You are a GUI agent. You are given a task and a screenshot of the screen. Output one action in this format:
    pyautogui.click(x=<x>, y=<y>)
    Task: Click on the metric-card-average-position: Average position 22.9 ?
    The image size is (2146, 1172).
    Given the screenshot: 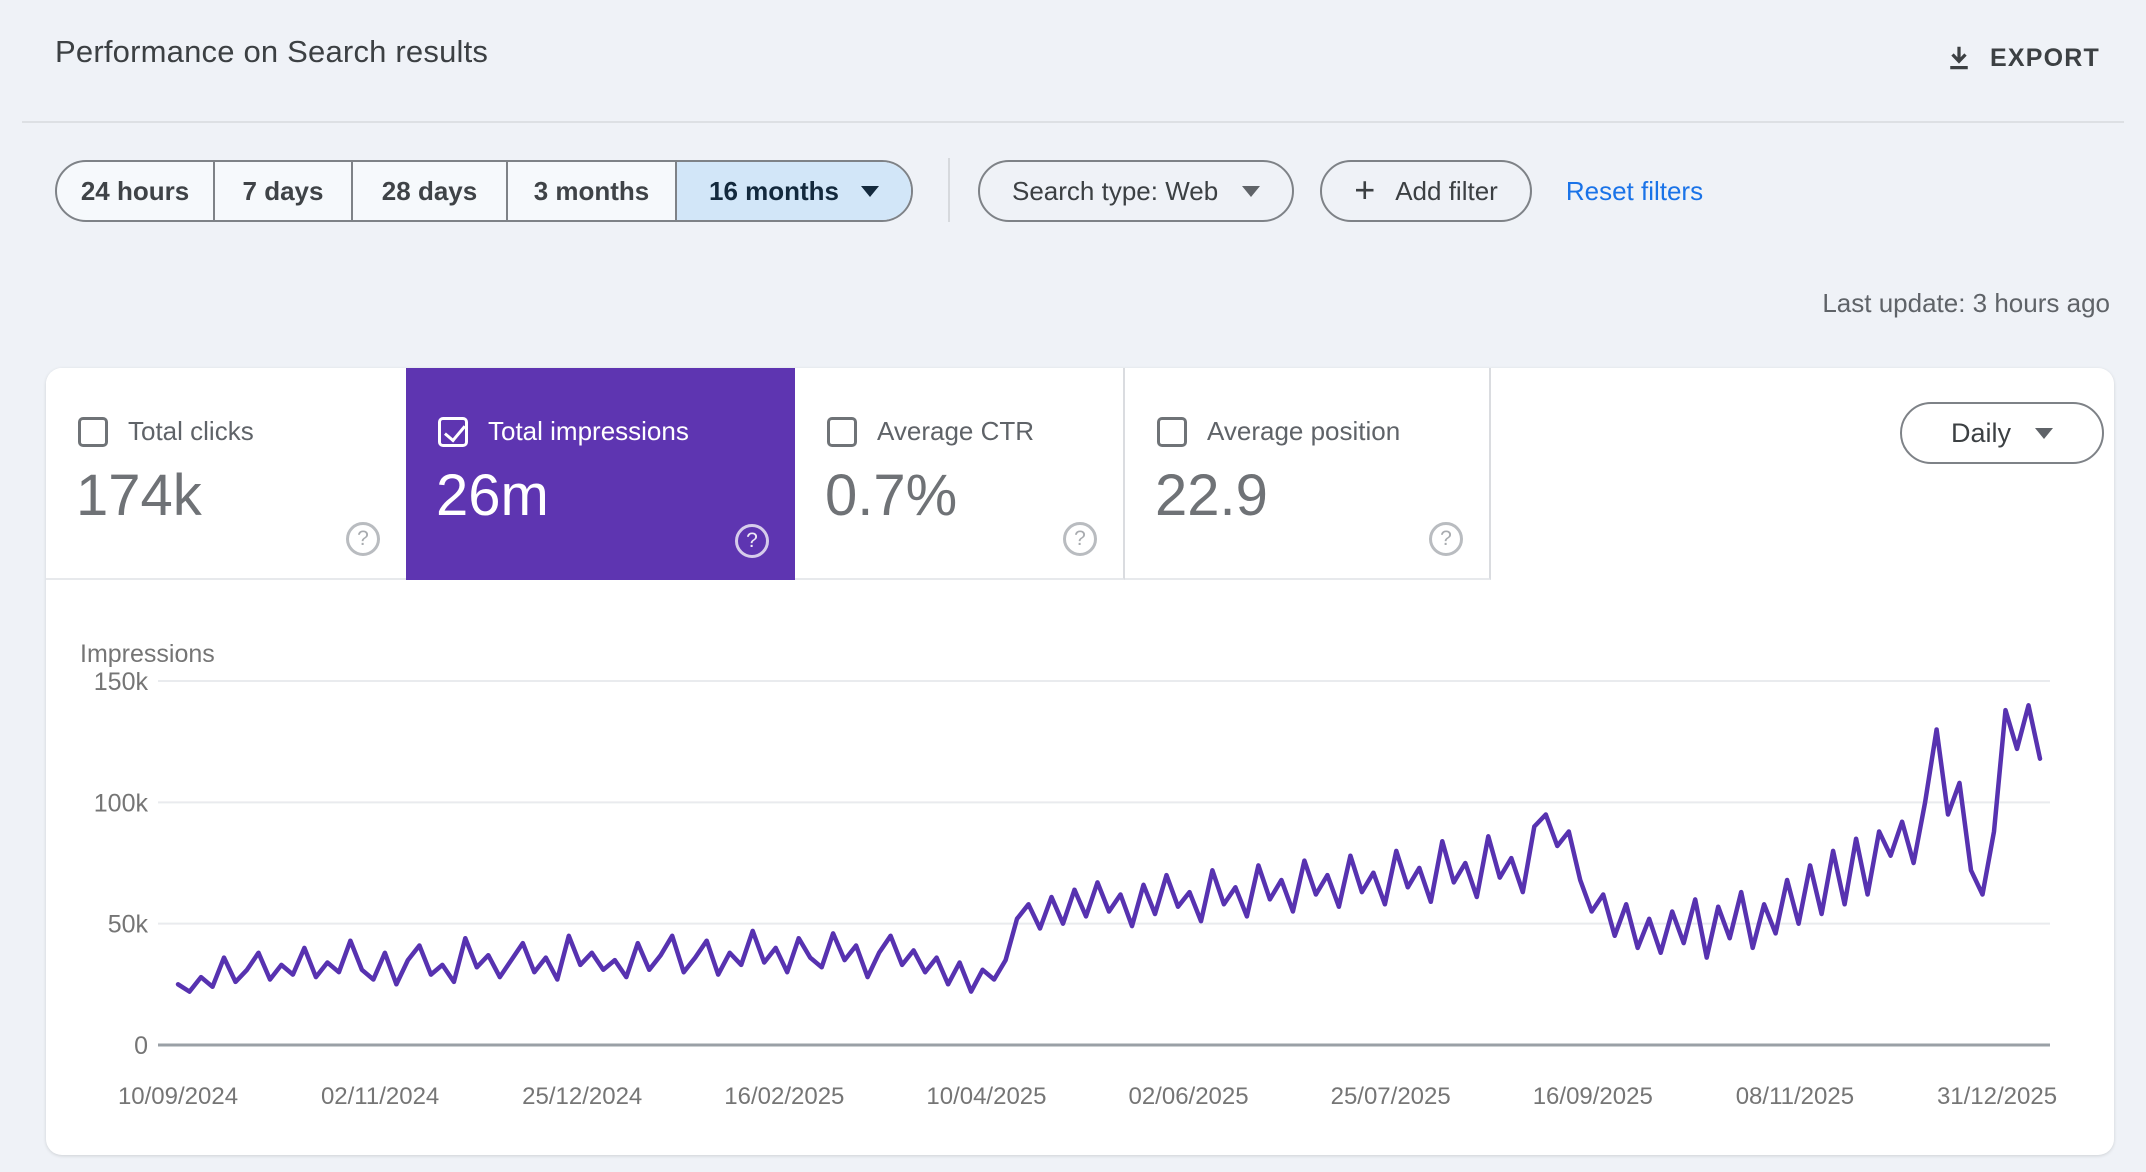 What is the action you would take?
    pyautogui.click(x=1308, y=474)
    